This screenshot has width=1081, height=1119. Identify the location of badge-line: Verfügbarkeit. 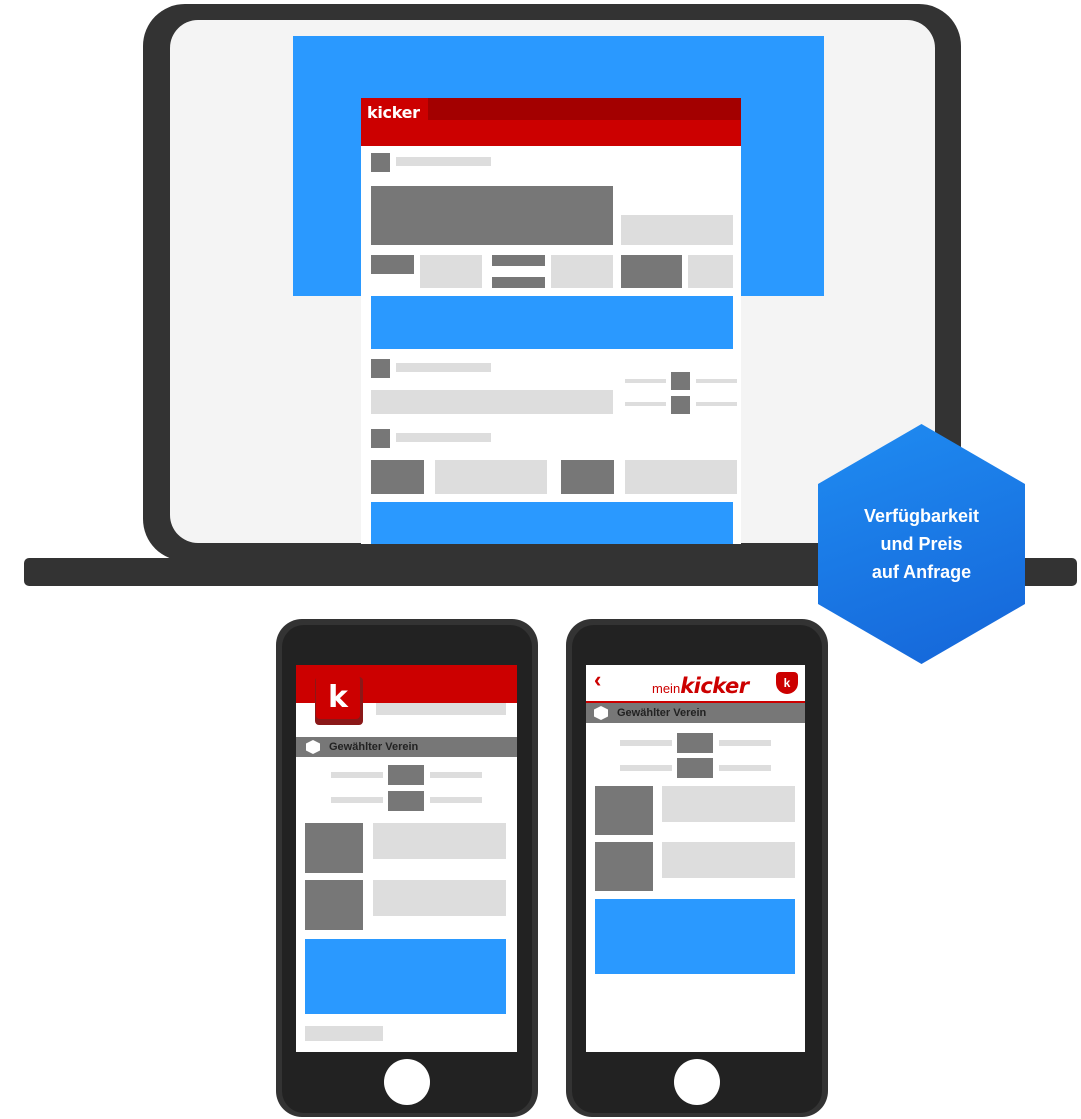
(921, 516).